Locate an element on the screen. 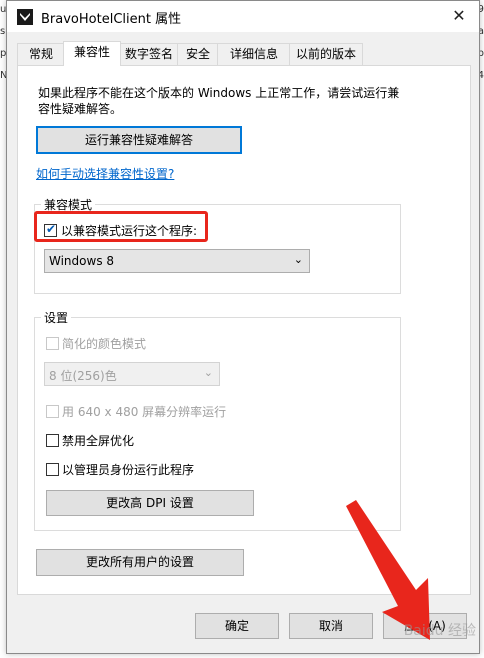  tab-compatibility: 兼容性 is located at coordinates (92, 53).